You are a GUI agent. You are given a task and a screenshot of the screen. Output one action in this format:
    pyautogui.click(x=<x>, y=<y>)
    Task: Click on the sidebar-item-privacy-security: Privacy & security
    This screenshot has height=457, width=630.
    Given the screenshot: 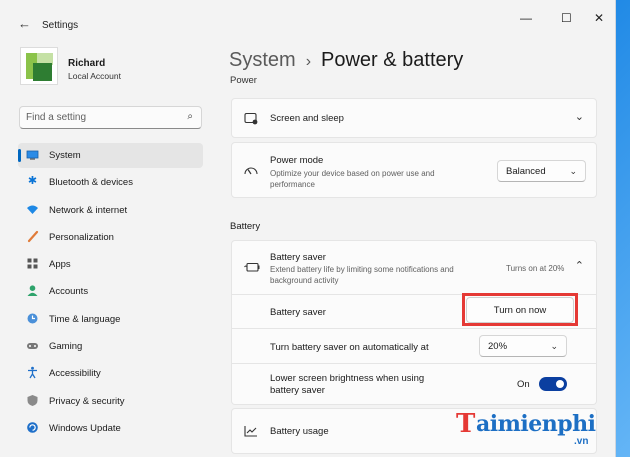 What is the action you would take?
    pyautogui.click(x=110, y=401)
    